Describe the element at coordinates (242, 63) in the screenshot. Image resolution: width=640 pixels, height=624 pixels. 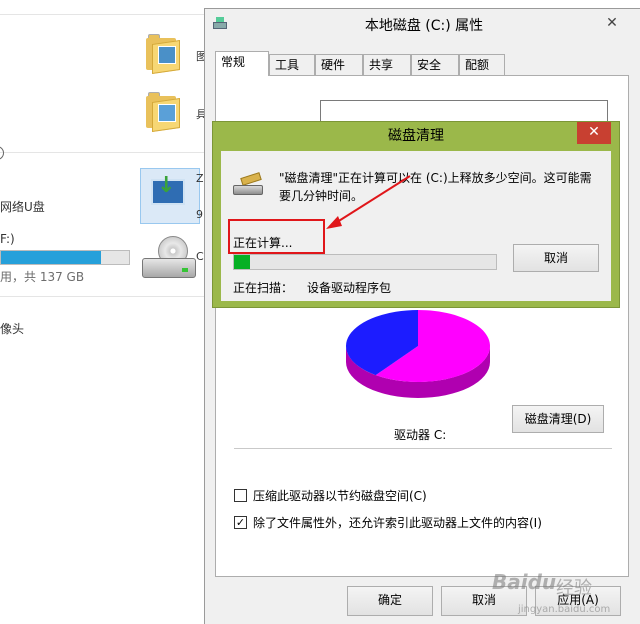
I see `tab-general: 常规` at that location.